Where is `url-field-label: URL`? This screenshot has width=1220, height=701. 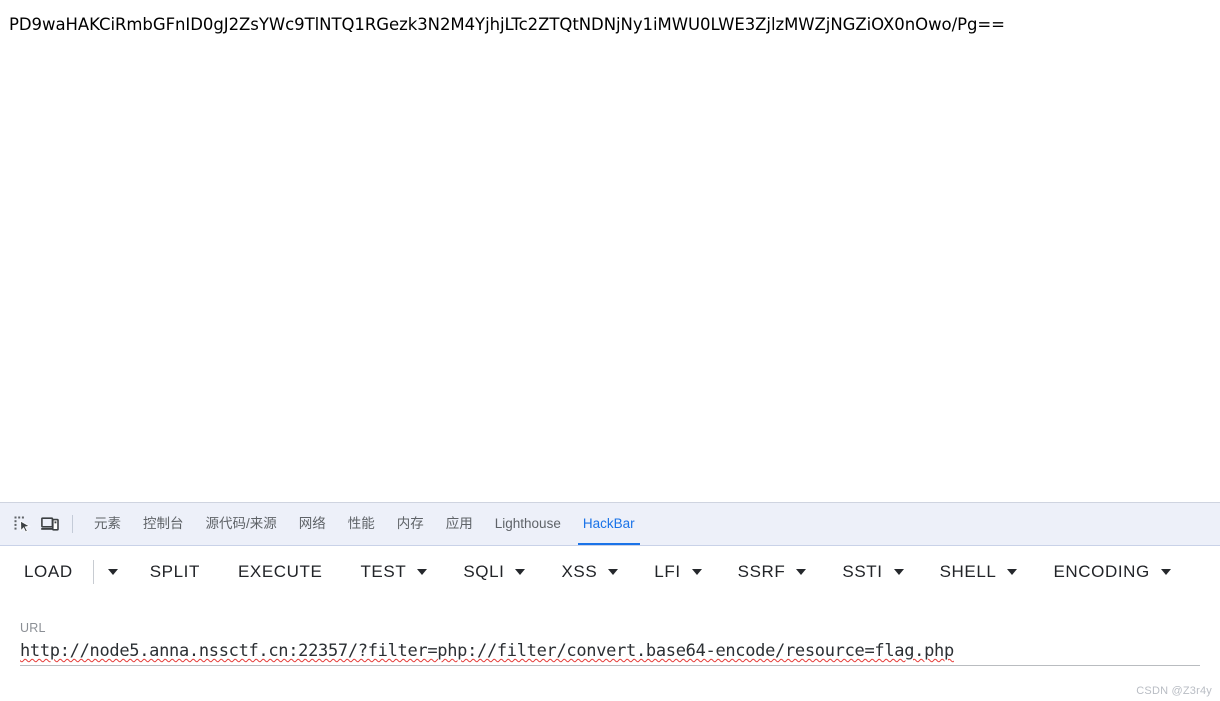 url-field-label: URL is located at coordinates (33, 628).